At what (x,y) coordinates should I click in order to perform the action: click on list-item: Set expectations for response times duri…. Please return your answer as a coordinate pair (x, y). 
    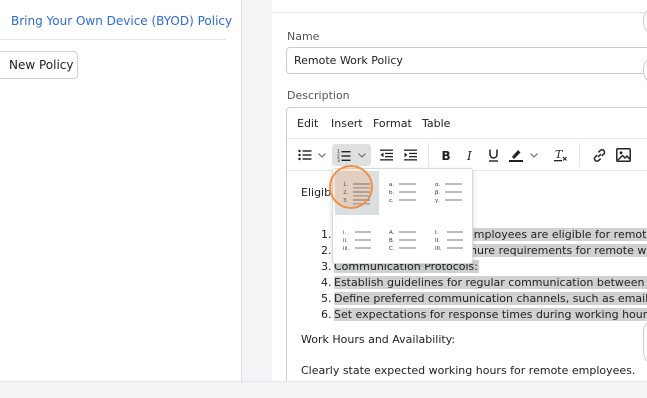
    Looking at the image, I should click on (490, 314).